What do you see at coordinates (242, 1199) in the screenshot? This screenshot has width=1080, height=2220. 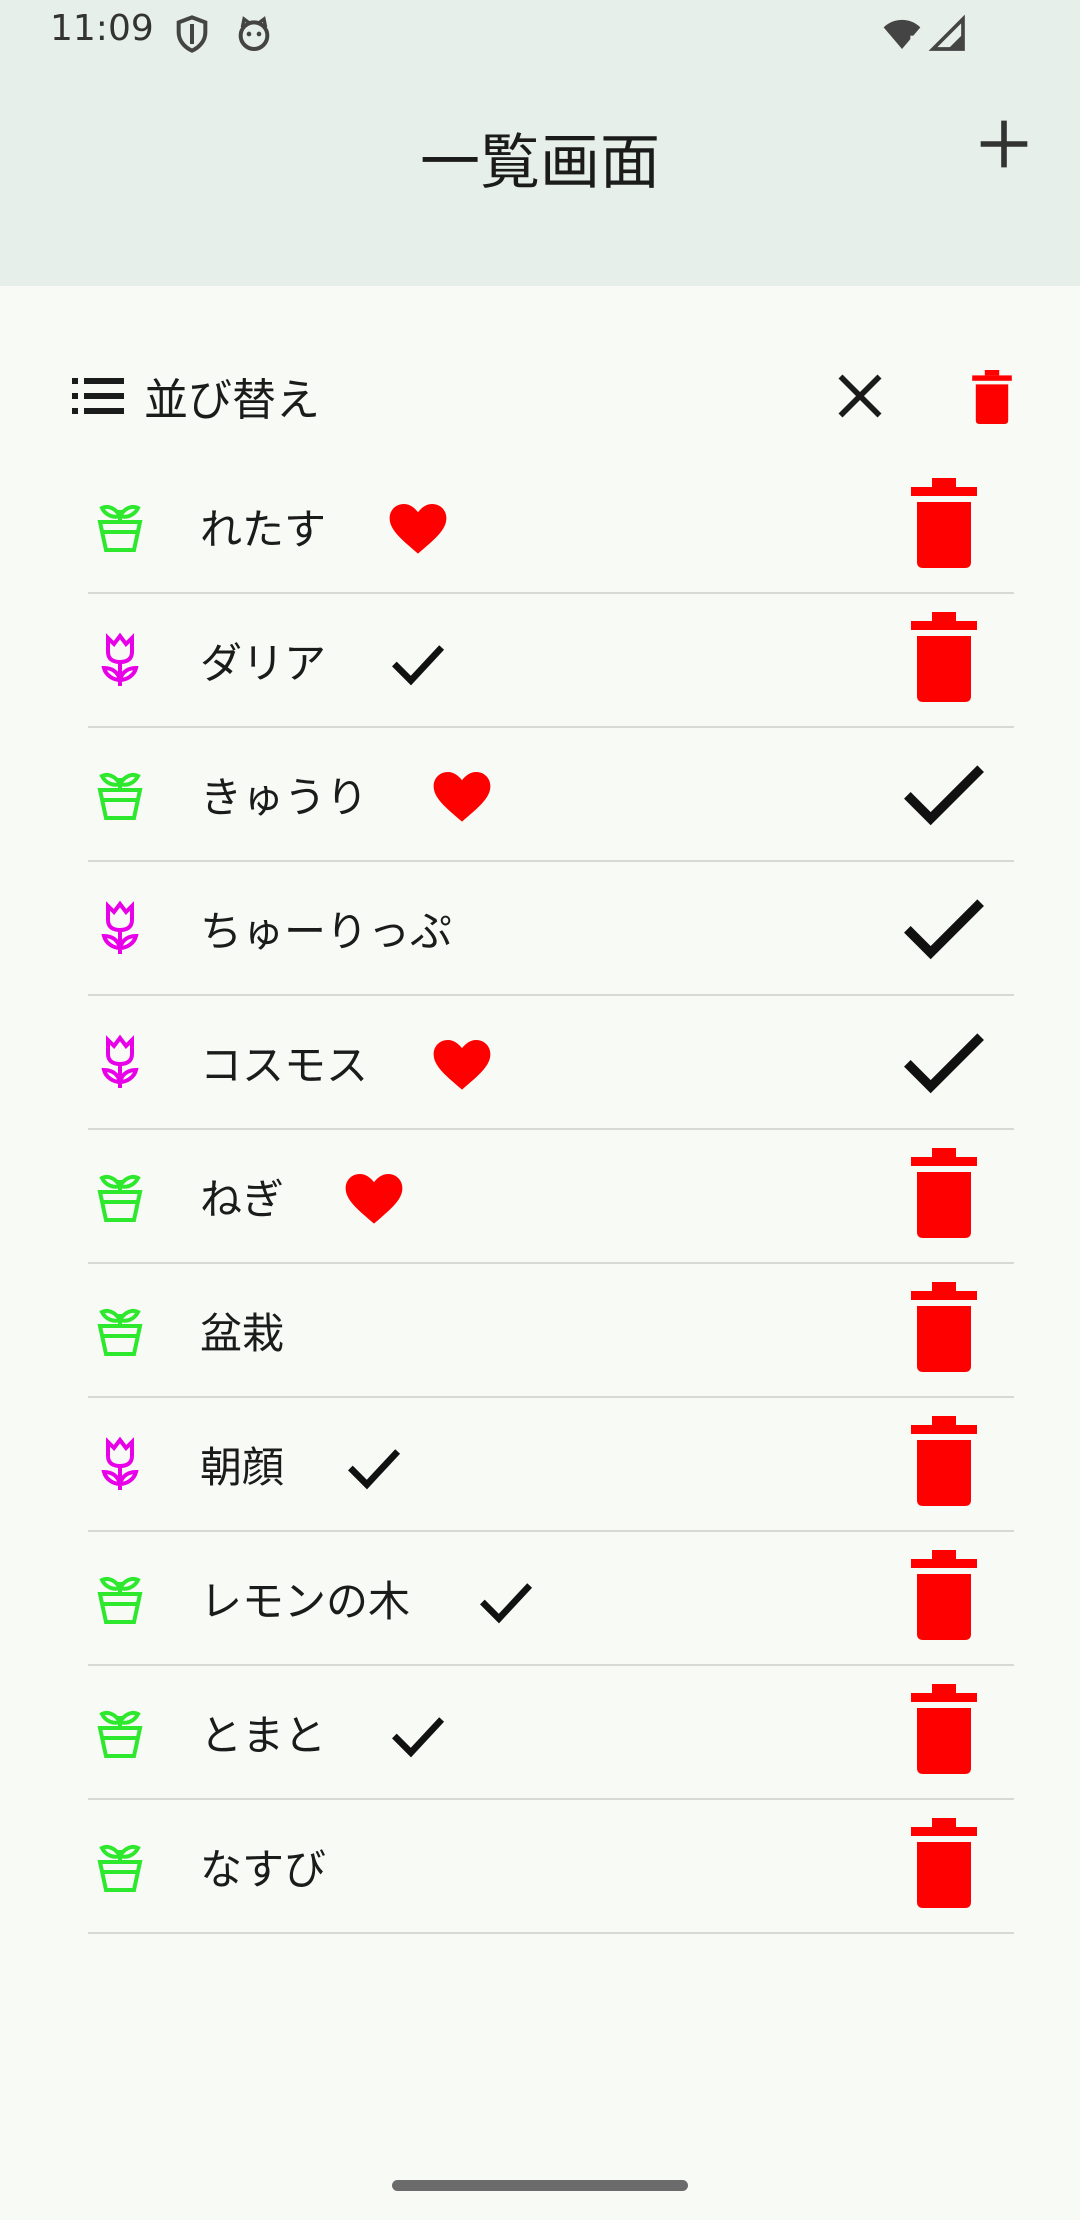 I see `plant-name: ねぎ` at bounding box center [242, 1199].